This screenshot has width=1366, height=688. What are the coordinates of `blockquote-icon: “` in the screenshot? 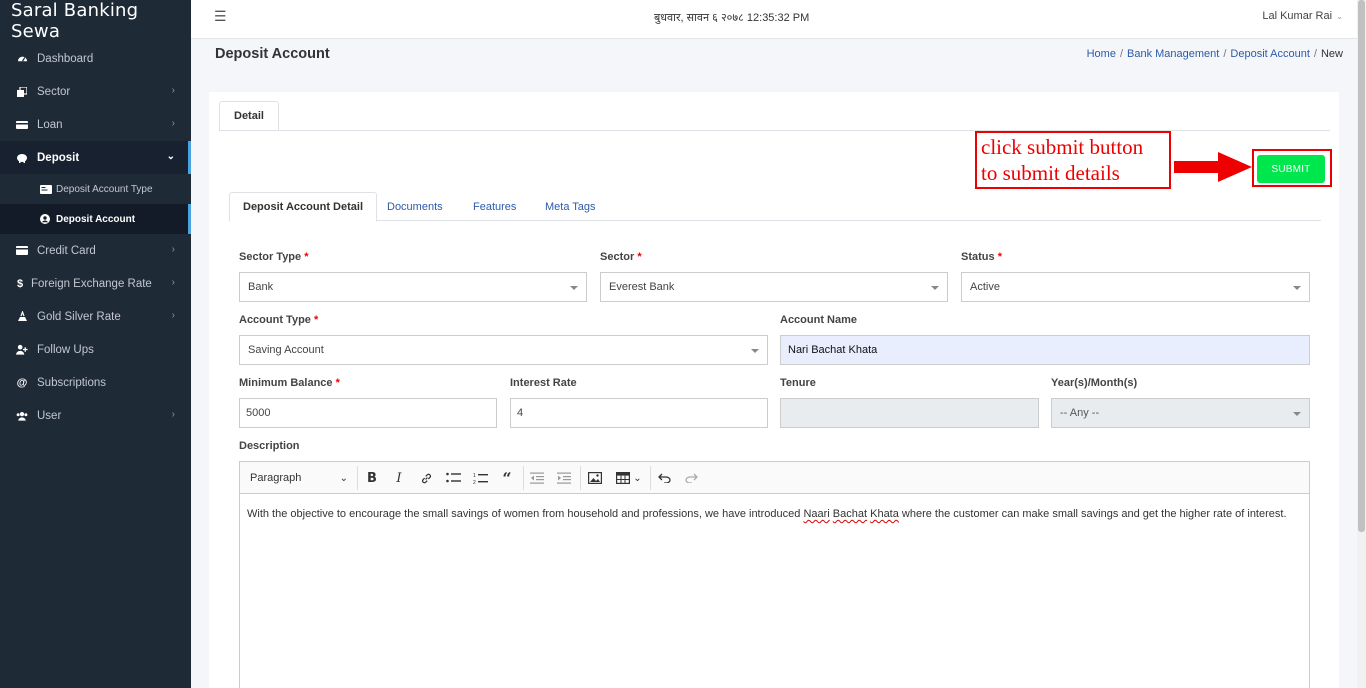 It's located at (507, 478).